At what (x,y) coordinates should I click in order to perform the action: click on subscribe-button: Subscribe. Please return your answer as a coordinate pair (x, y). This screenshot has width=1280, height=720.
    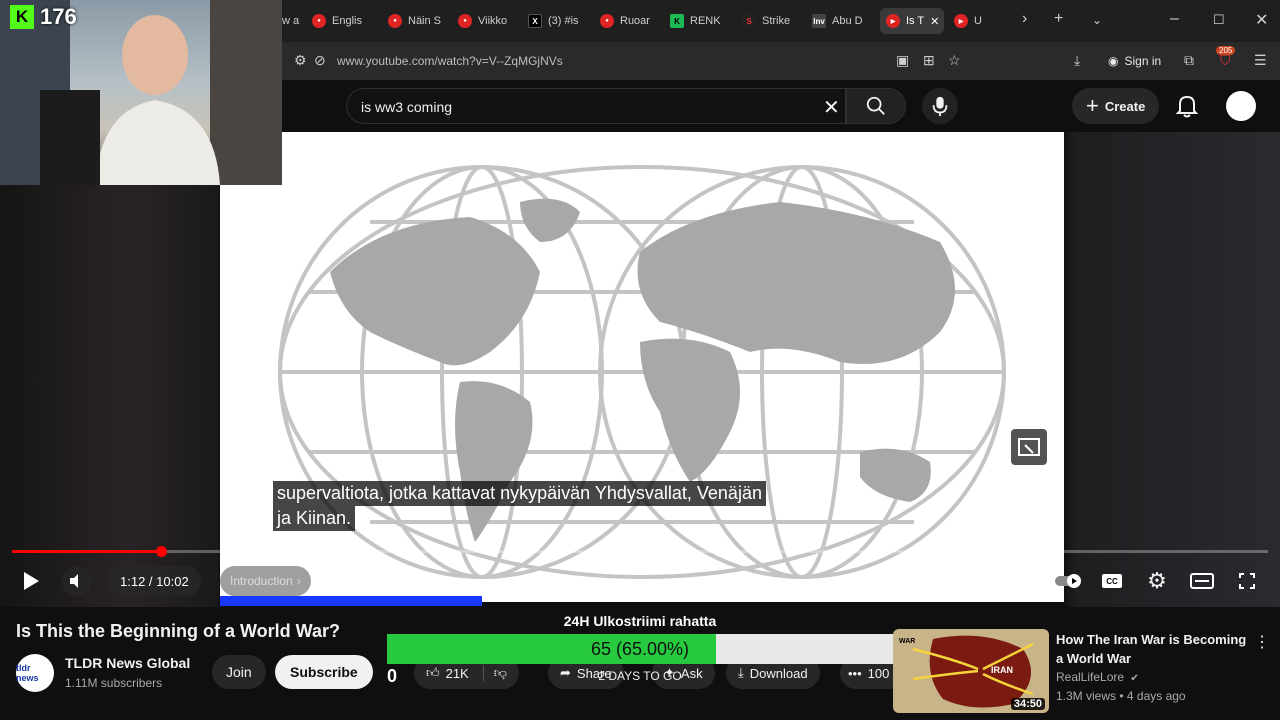
    Looking at the image, I should click on (324, 672).